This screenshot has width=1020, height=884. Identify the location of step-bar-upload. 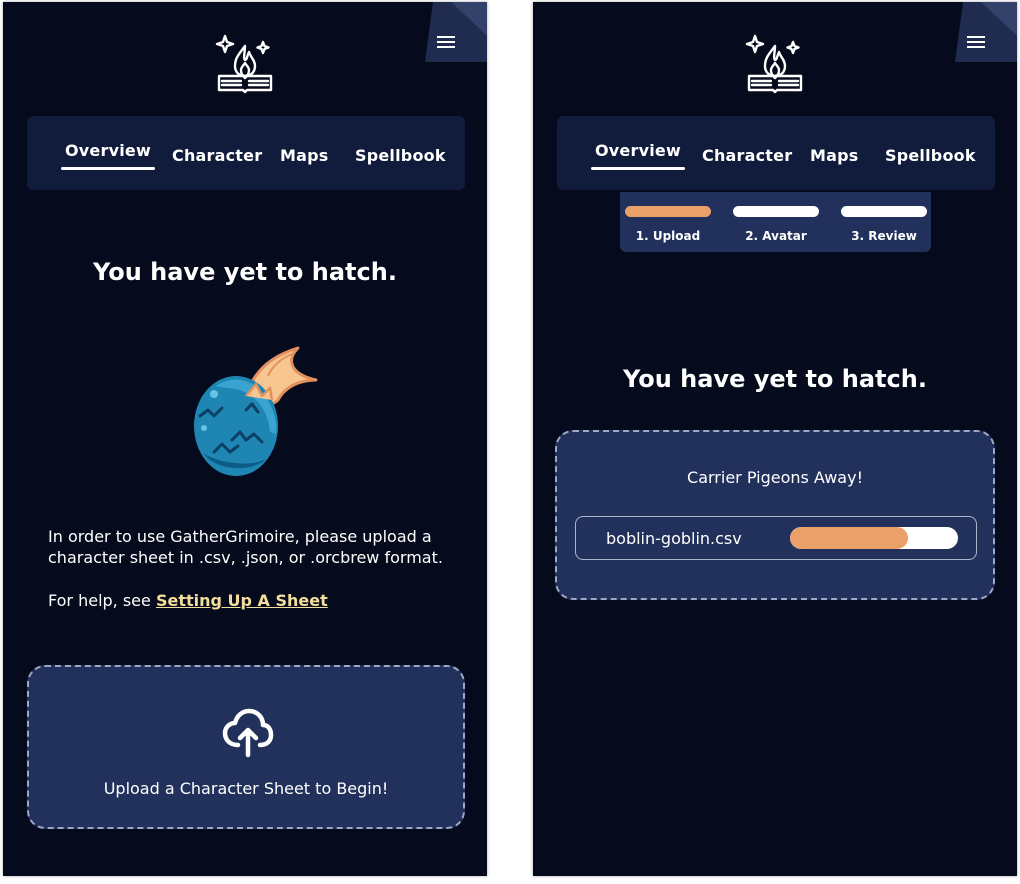
(668, 211).